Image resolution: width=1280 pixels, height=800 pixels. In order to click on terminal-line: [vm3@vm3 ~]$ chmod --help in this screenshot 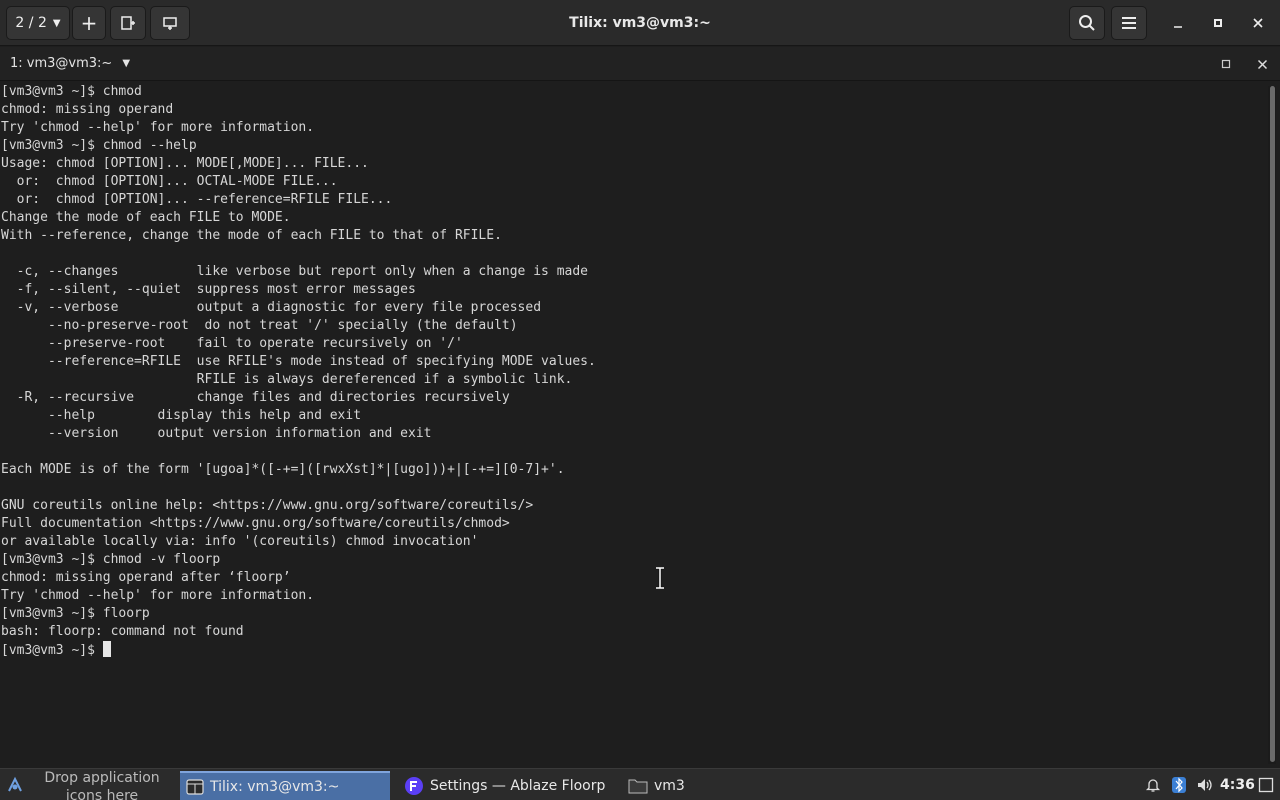, I will do `click(99, 145)`.